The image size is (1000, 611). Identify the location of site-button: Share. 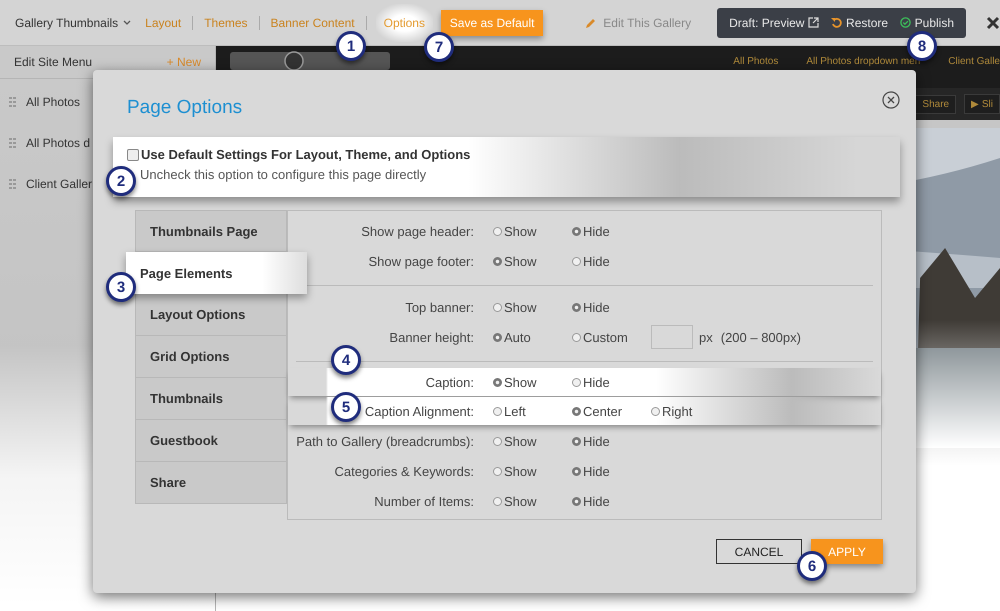
(935, 104).